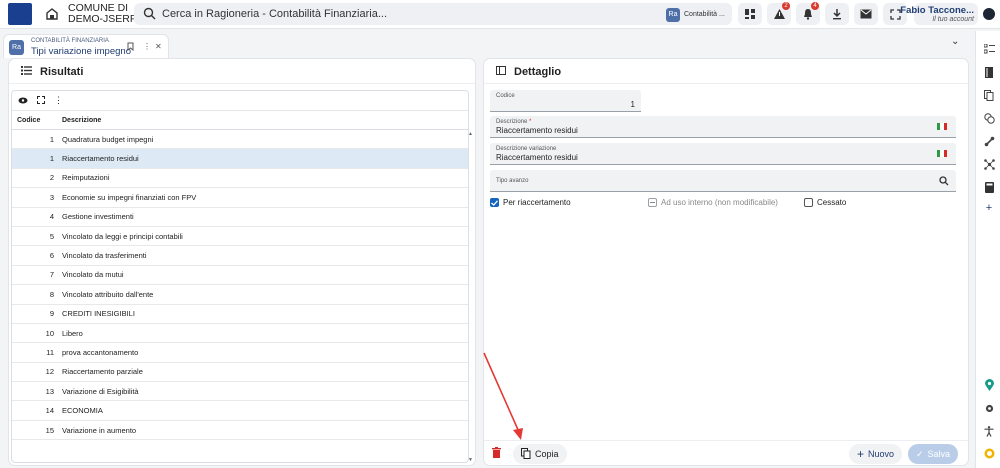  Describe the element at coordinates (240, 217) in the screenshot. I see `table-row: 4 Gestione investimenti` at that location.